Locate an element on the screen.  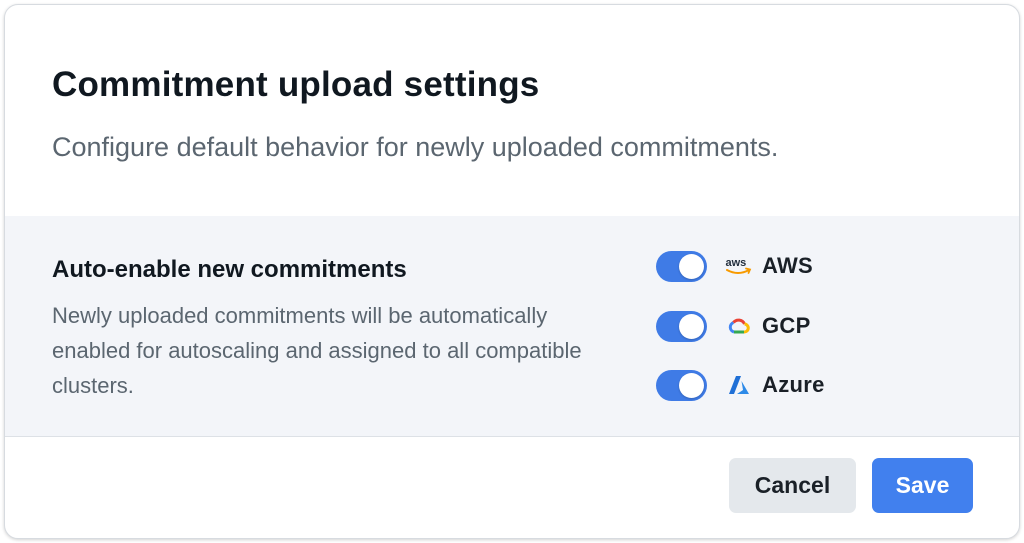
provider-row-gcp: GCP is located at coordinates (733, 326).